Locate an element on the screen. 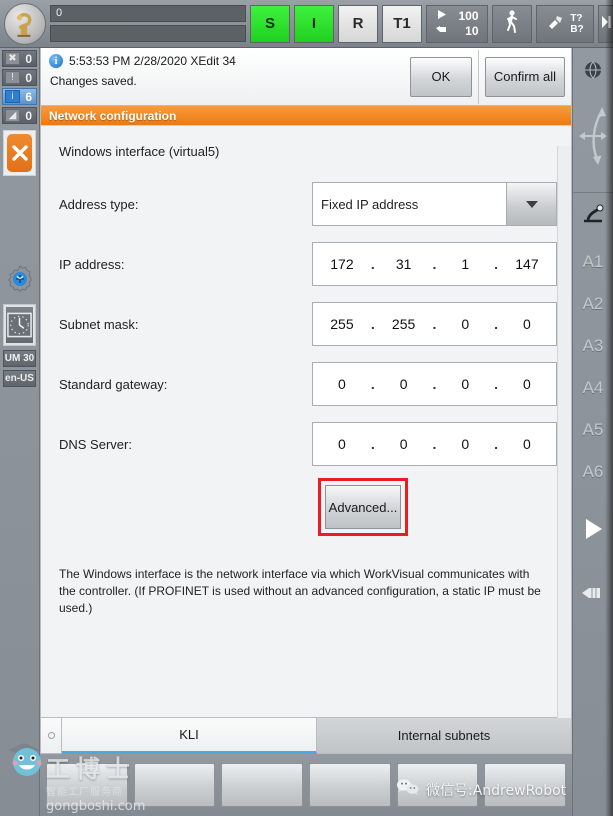 Image resolution: width=613 pixels, height=816 pixels. message-counter-group: ✖ 0 ! 0 i 6 ◢ 0 is located at coordinates (19, 86).